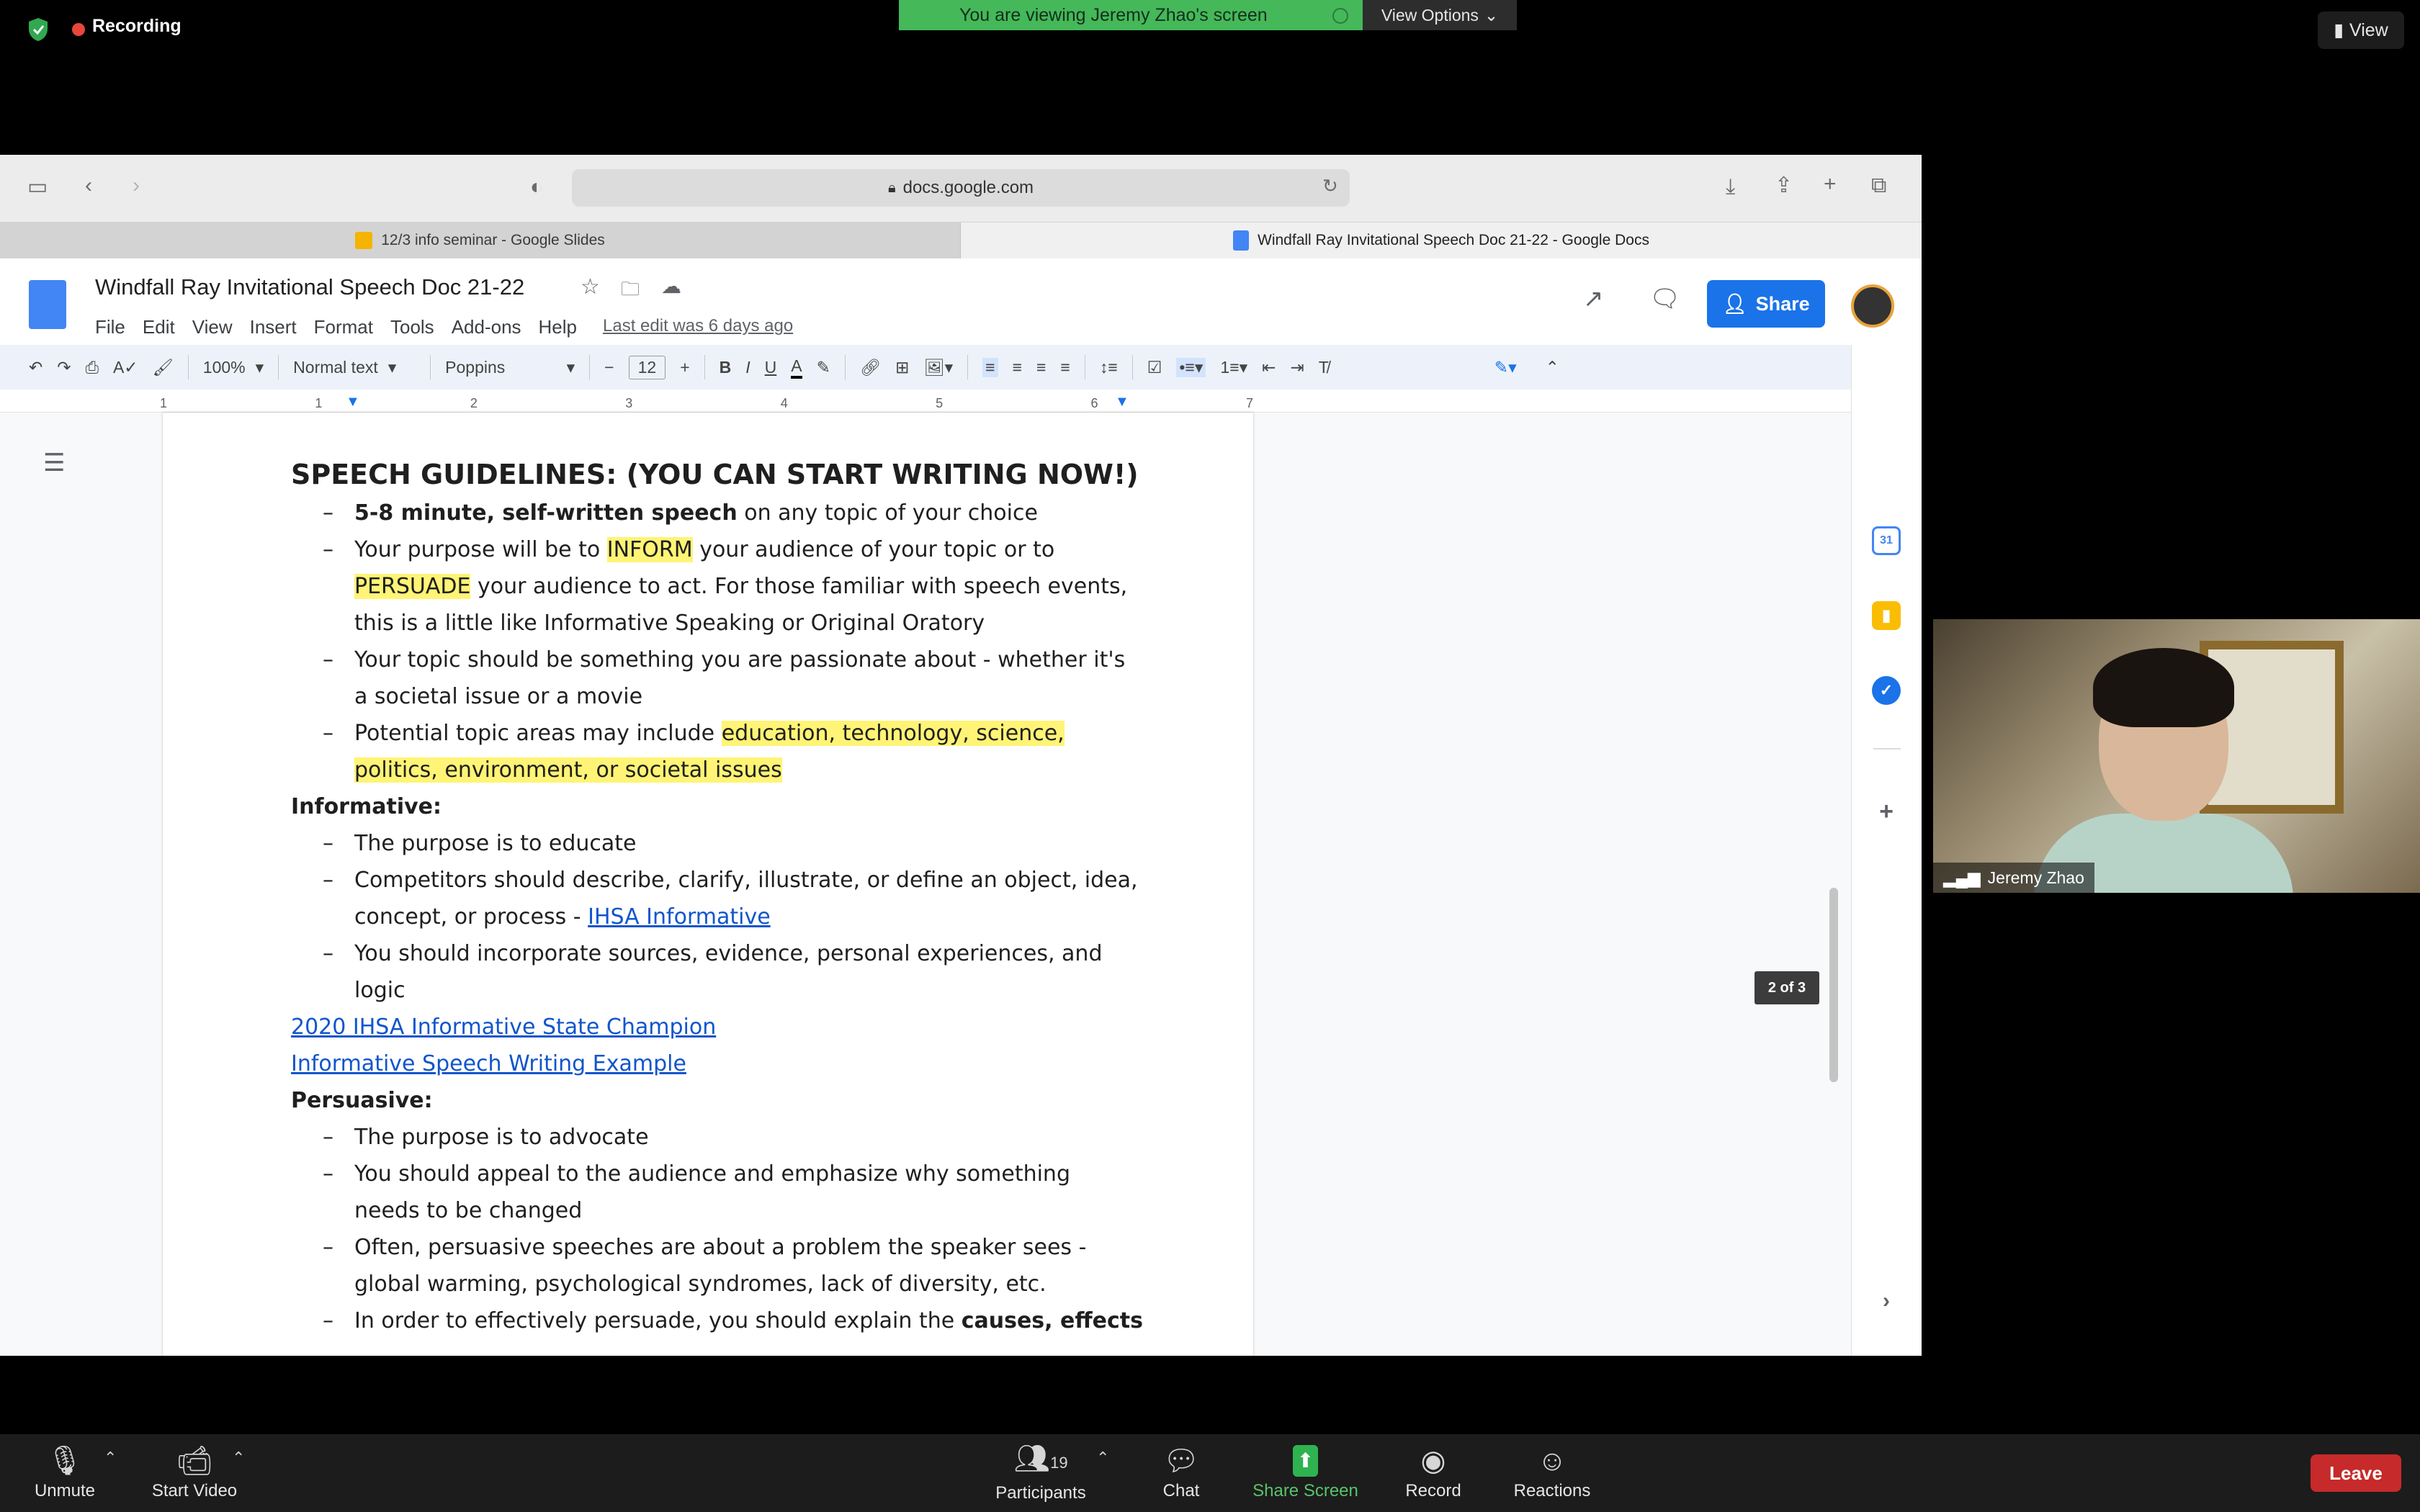 This screenshot has height=1512, width=2420. What do you see at coordinates (1731, 187) in the screenshot?
I see `download-icon: ⤓` at bounding box center [1731, 187].